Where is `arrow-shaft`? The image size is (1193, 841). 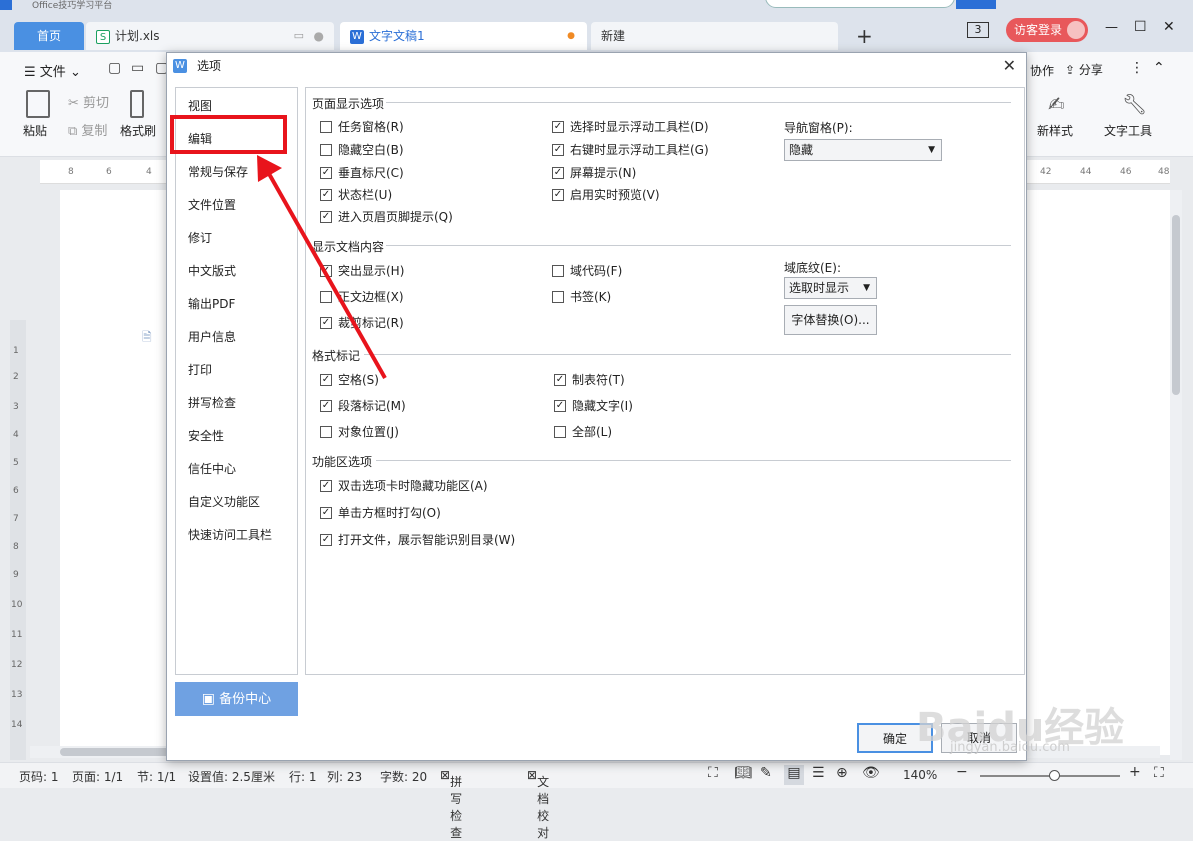 arrow-shaft is located at coordinates (326, 275).